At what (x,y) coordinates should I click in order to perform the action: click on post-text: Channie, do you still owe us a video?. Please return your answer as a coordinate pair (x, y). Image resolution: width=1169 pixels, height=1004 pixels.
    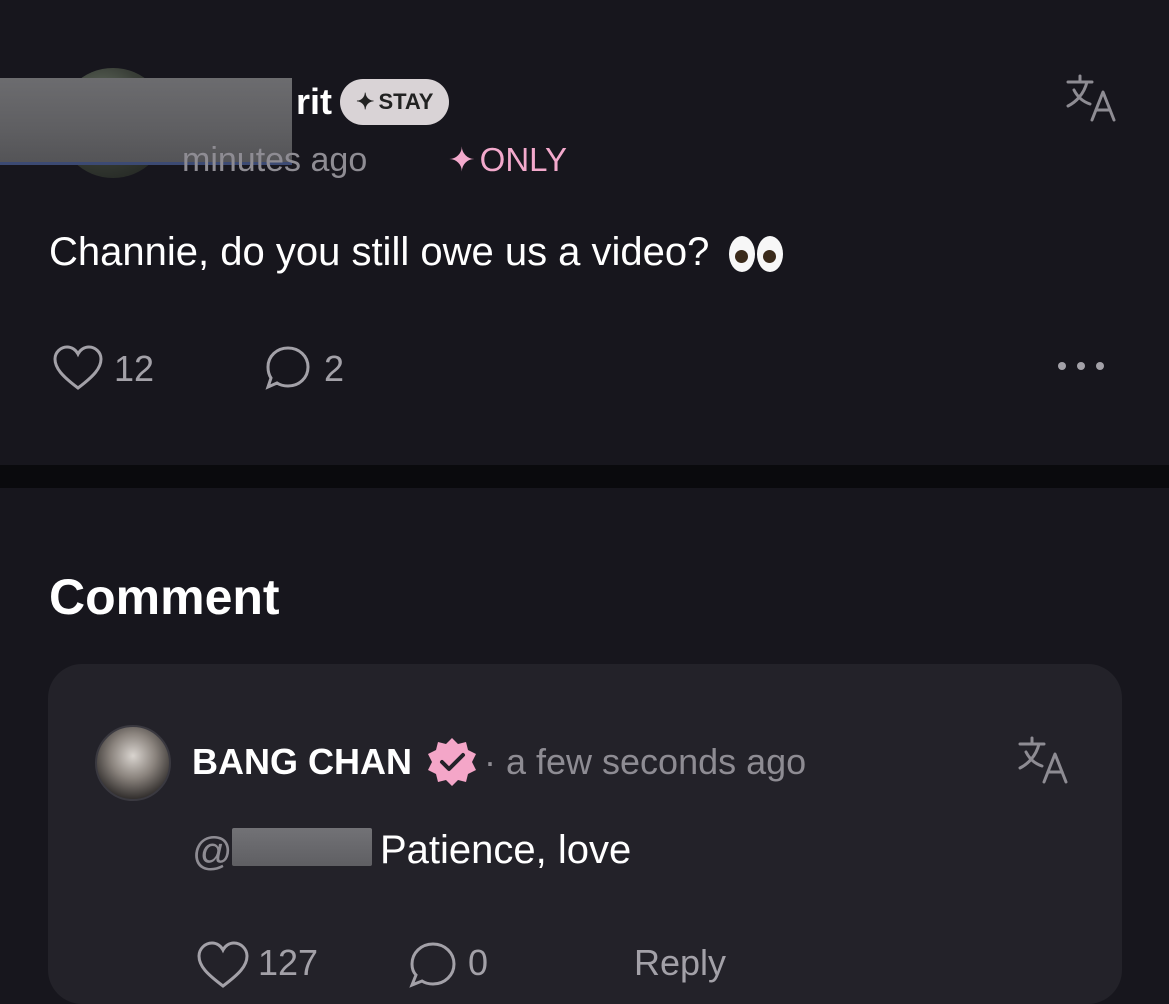
    Looking at the image, I should click on (379, 252).